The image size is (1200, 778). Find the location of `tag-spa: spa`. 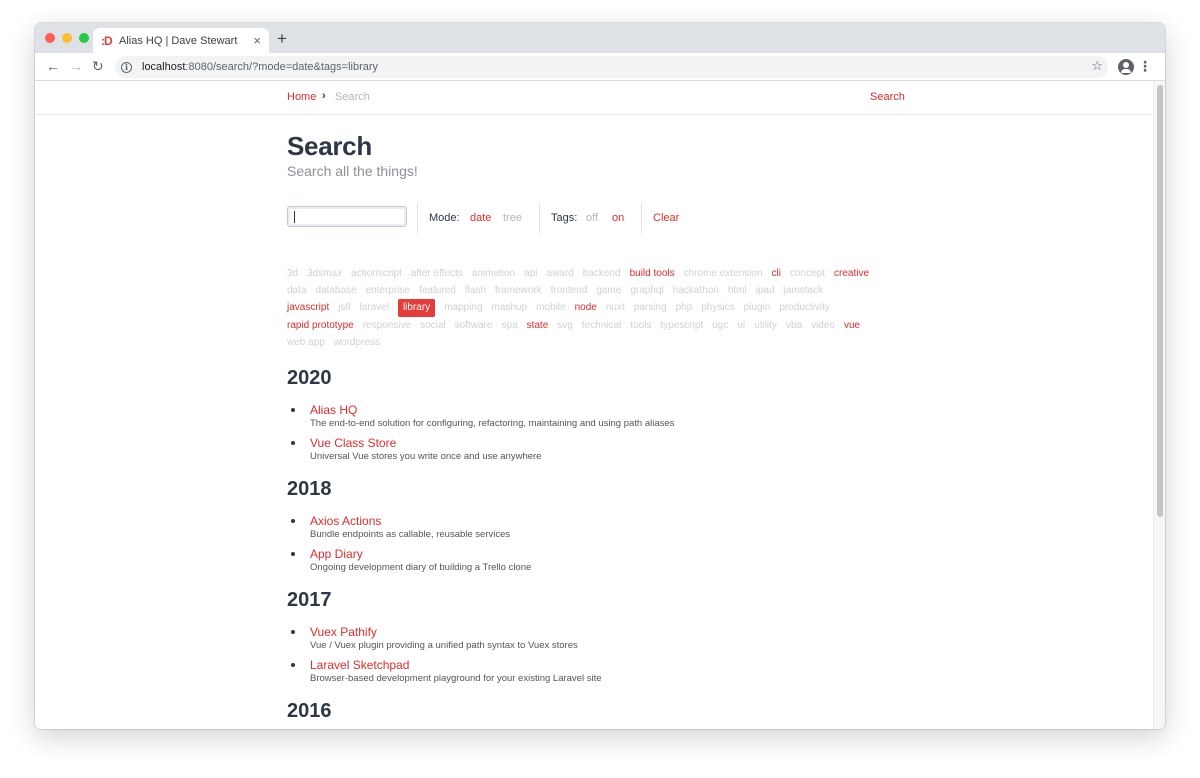

tag-spa: spa is located at coordinates (509, 325).